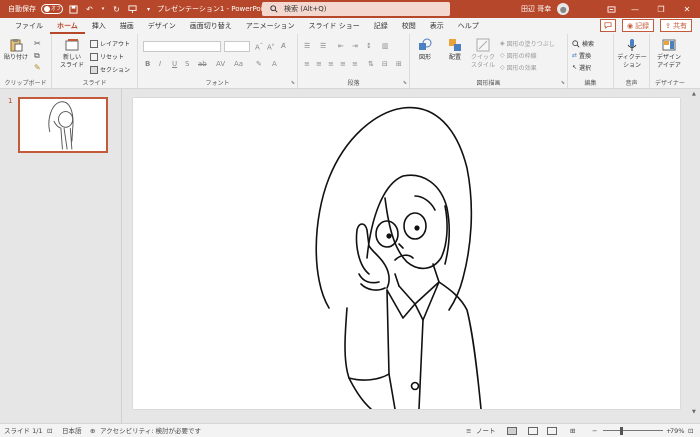 The height and width of the screenshot is (437, 700). What do you see at coordinates (174, 64) in the screenshot?
I see `underline-icon: U` at bounding box center [174, 64].